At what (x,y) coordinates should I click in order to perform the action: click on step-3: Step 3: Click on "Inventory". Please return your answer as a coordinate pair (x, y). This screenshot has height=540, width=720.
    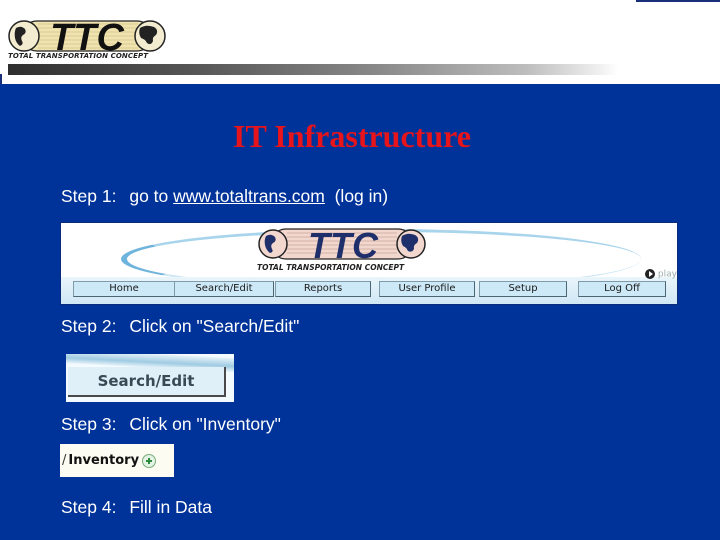
    Looking at the image, I should click on (171, 424).